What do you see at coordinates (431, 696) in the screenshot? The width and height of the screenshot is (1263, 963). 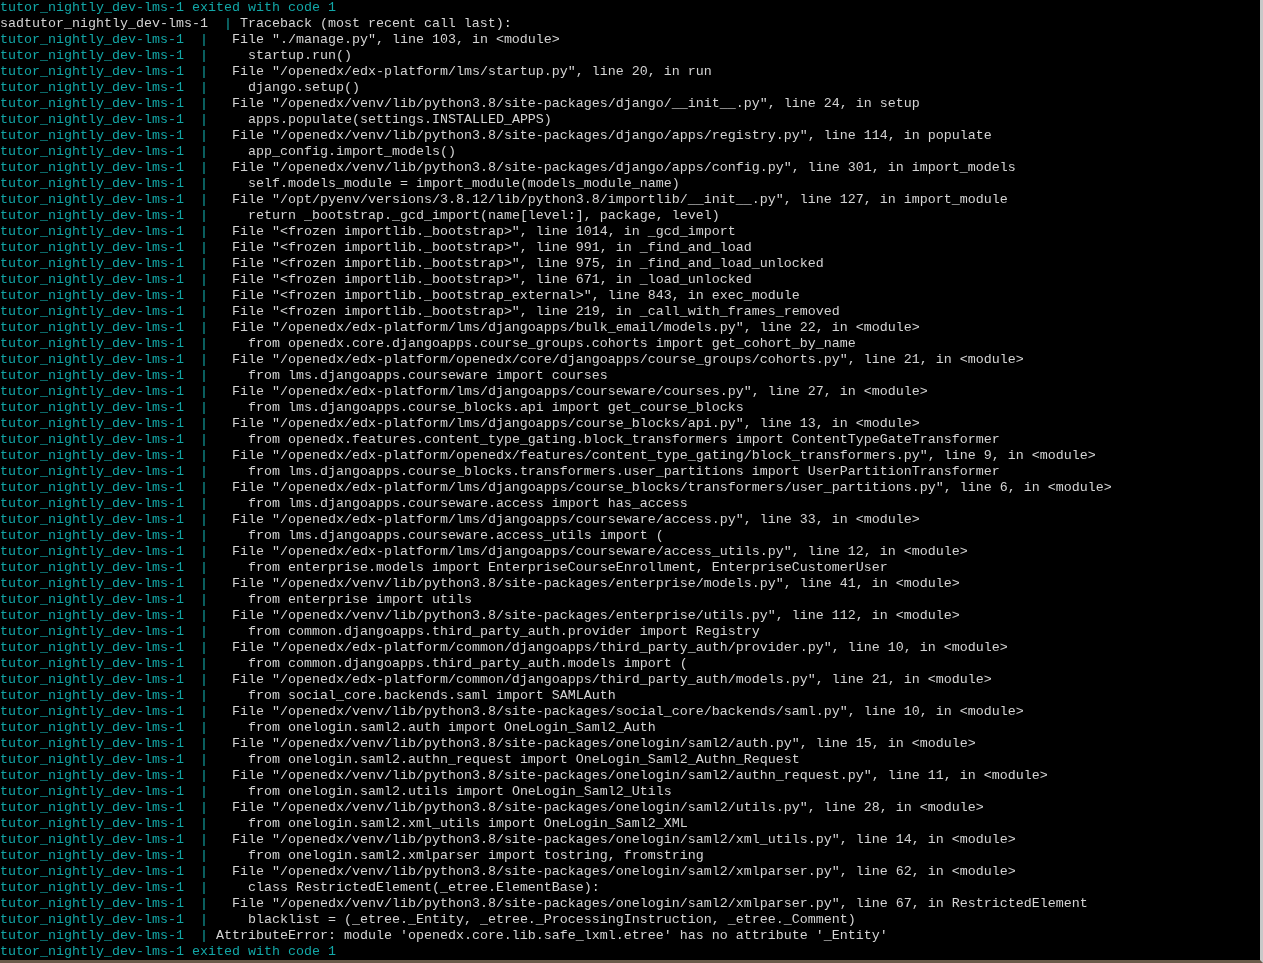 I see `log-message: from social_core.backends.saml import SAMLAuth` at bounding box center [431, 696].